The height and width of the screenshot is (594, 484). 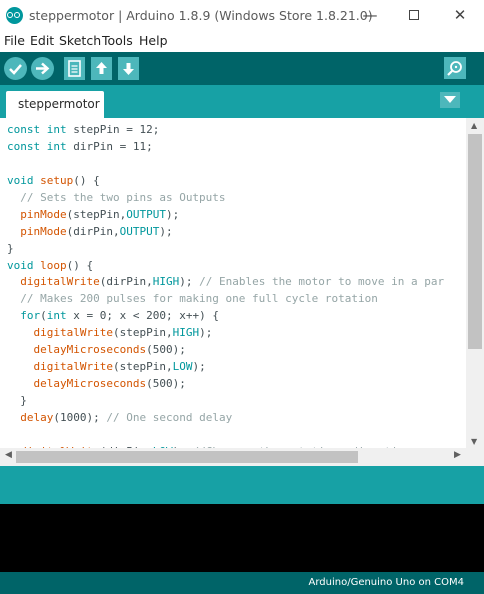 What do you see at coordinates (166, 350) in the screenshot?
I see `code-token: (500);` at bounding box center [166, 350].